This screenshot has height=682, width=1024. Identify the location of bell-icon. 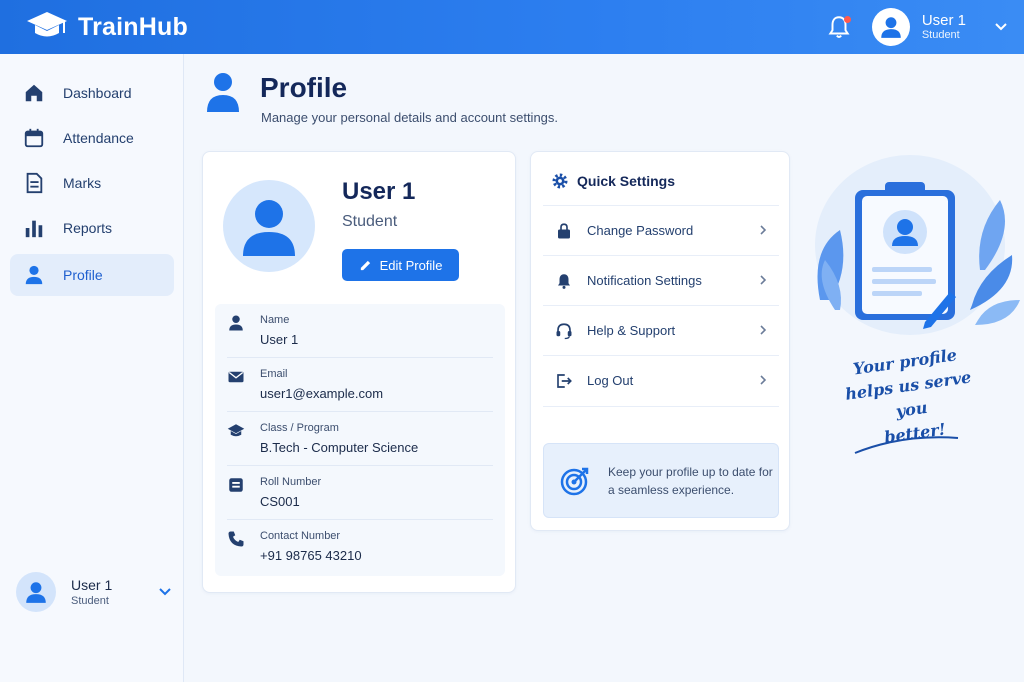
(564, 281).